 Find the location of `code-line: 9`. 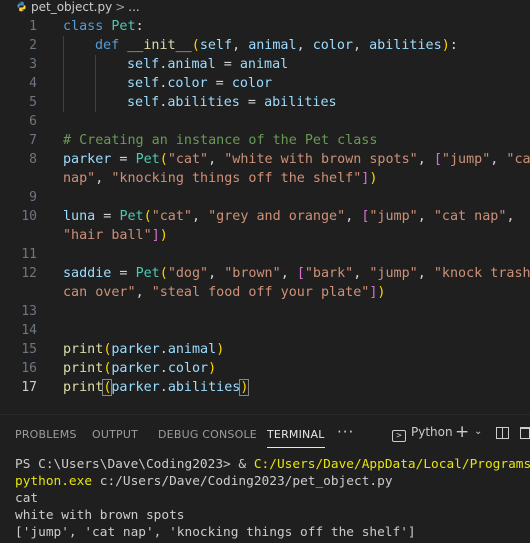

code-line: 9 is located at coordinates (265, 197).